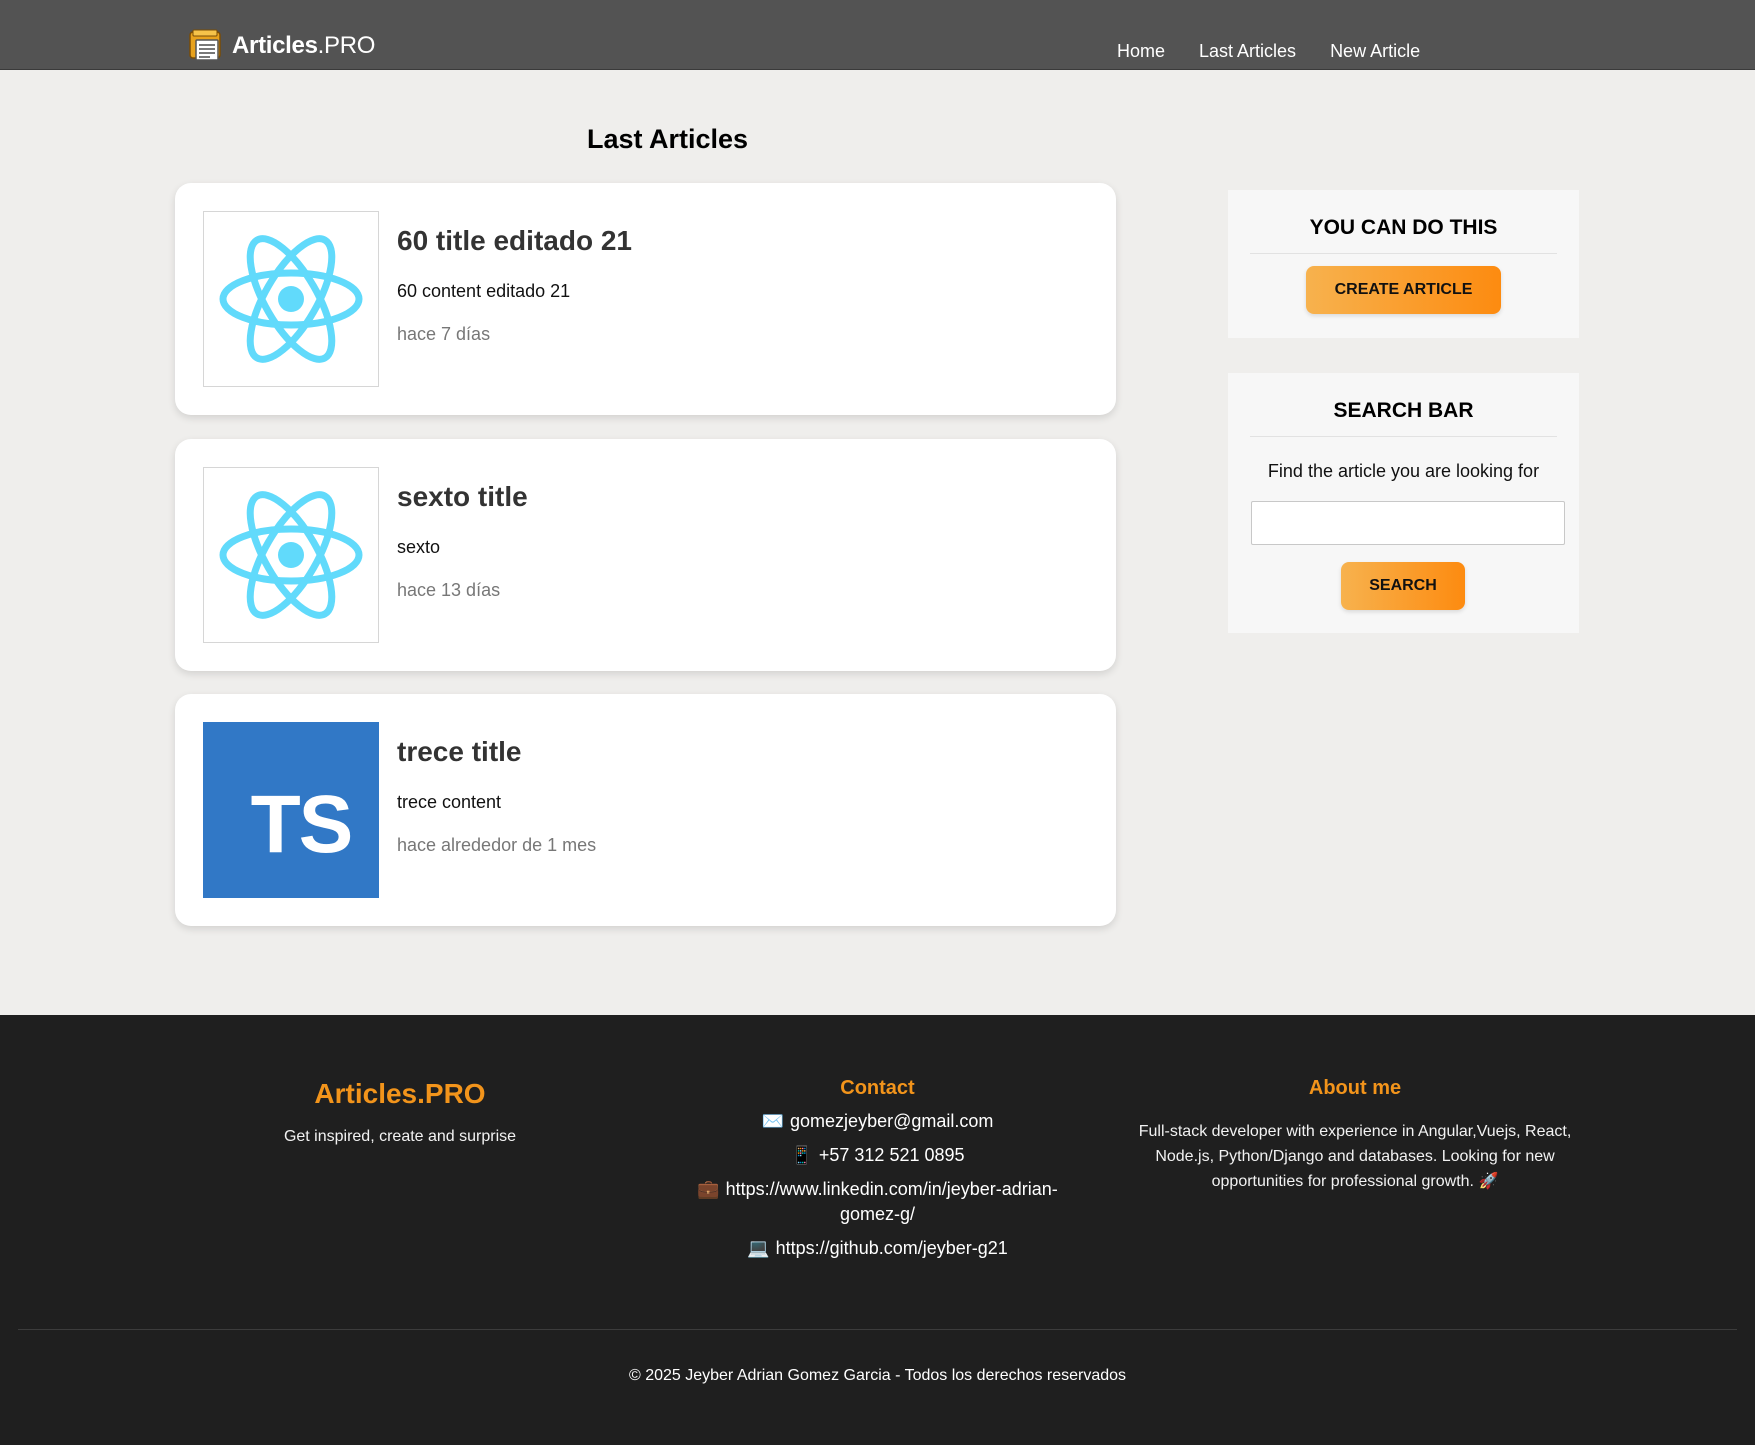  What do you see at coordinates (758, 1248) in the screenshot?
I see `laptop-icon: 💻` at bounding box center [758, 1248].